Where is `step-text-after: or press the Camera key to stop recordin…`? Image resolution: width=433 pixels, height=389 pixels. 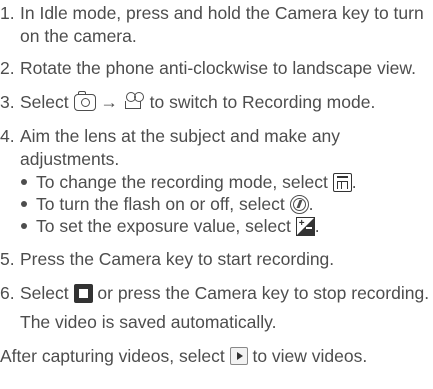
step-text-after: or press the Camera key to stop recordin… is located at coordinates (263, 293).